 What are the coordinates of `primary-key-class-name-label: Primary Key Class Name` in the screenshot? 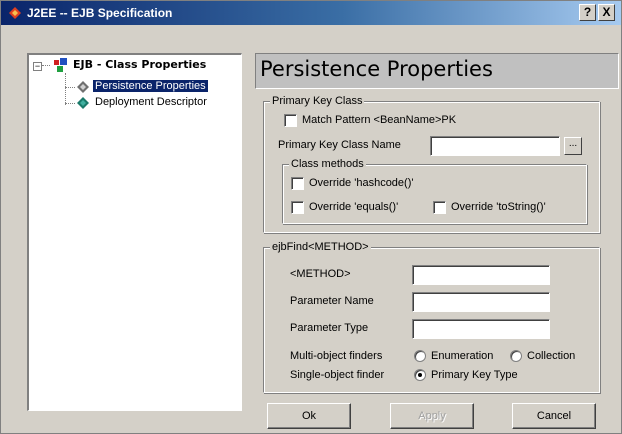 It's located at (339, 145).